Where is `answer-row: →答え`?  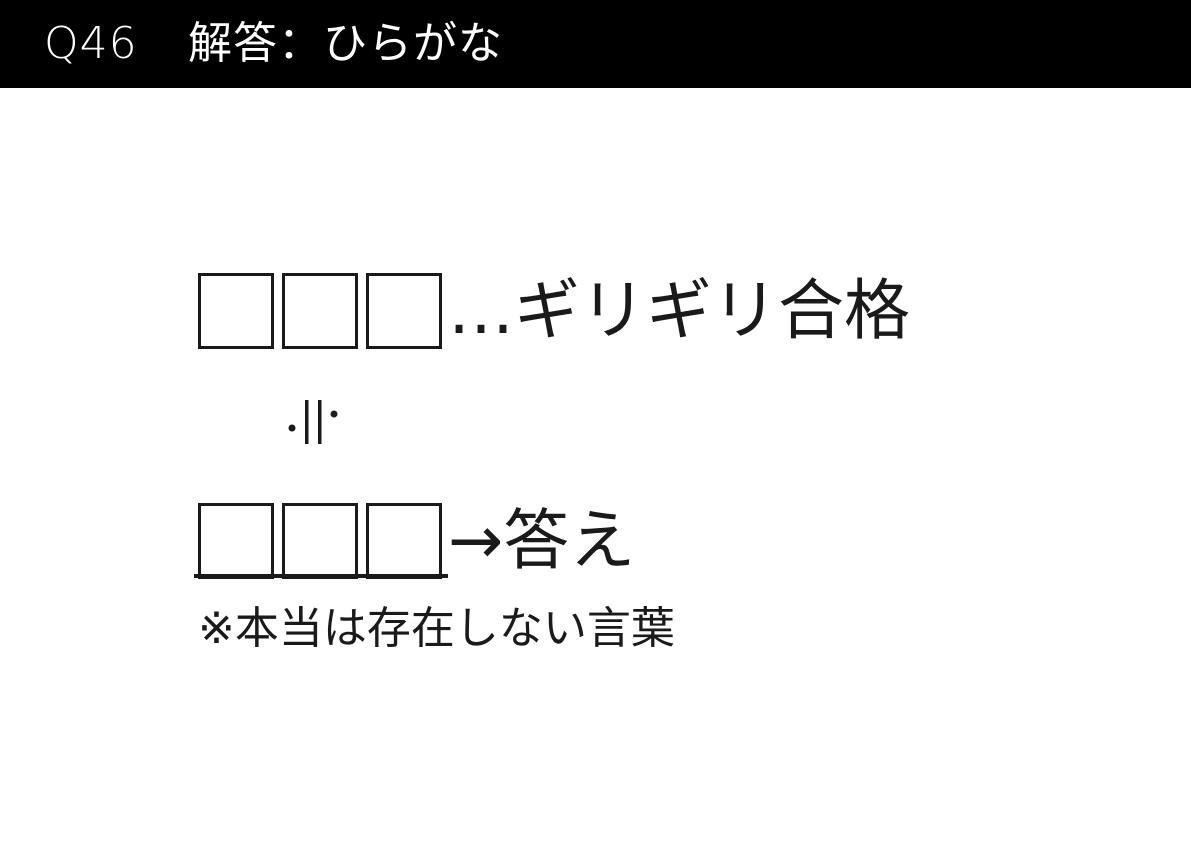
answer-row: →答え is located at coordinates (416, 541).